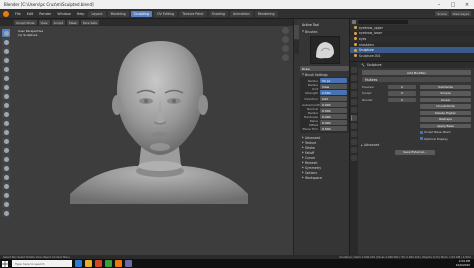  What do you see at coordinates (6, 204) in the screenshot?
I see `tool-rotate` at bounding box center [6, 204].